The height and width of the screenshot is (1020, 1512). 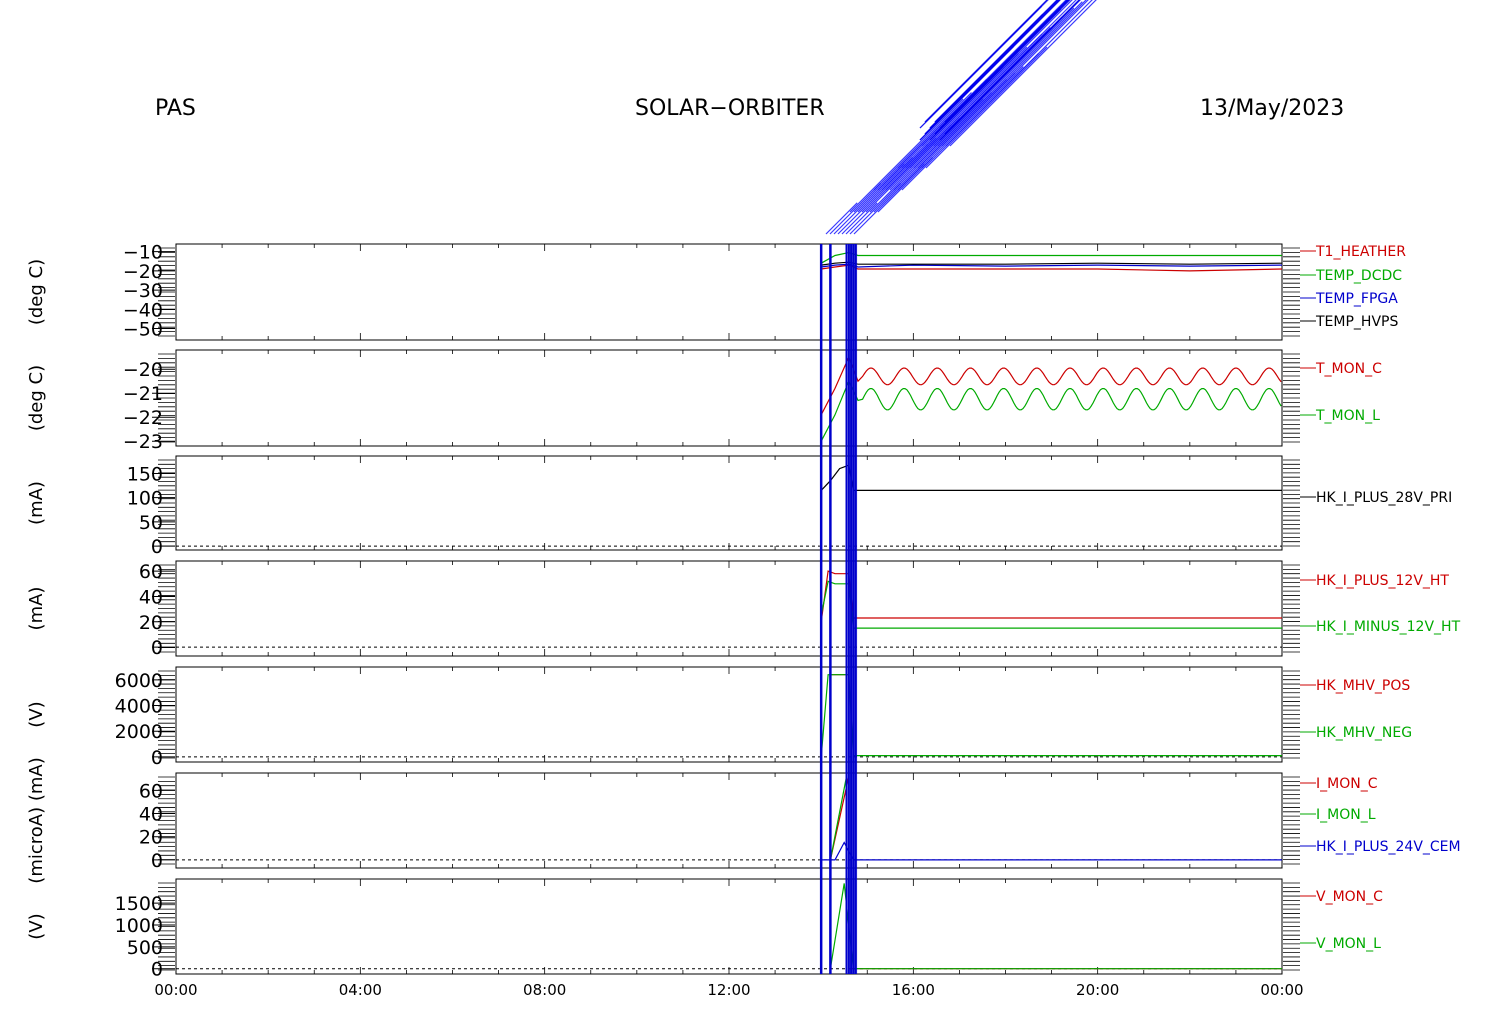 What do you see at coordinates (1348, 369) in the screenshot?
I see `legend-label: T_MON_C` at bounding box center [1348, 369].